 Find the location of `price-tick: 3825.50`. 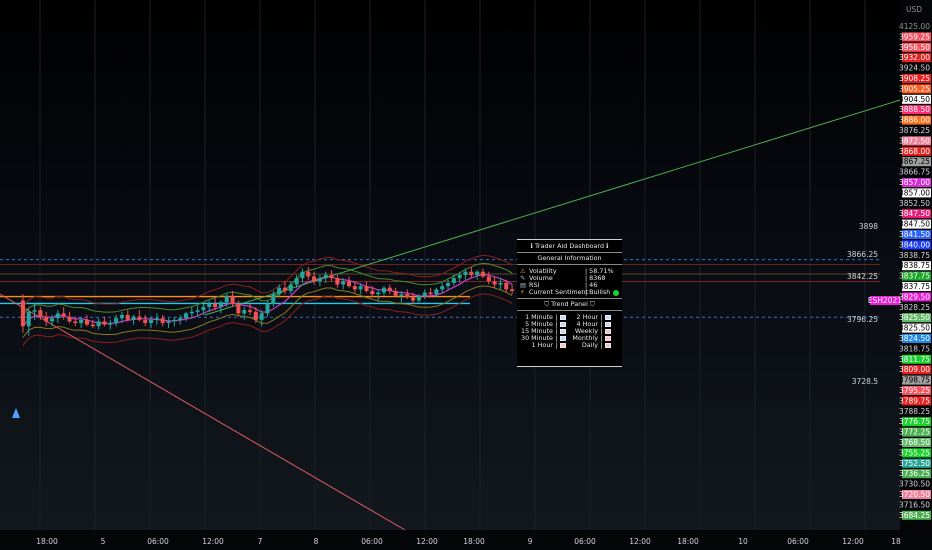

price-tick: 3825.50 is located at coordinates (914, 328).